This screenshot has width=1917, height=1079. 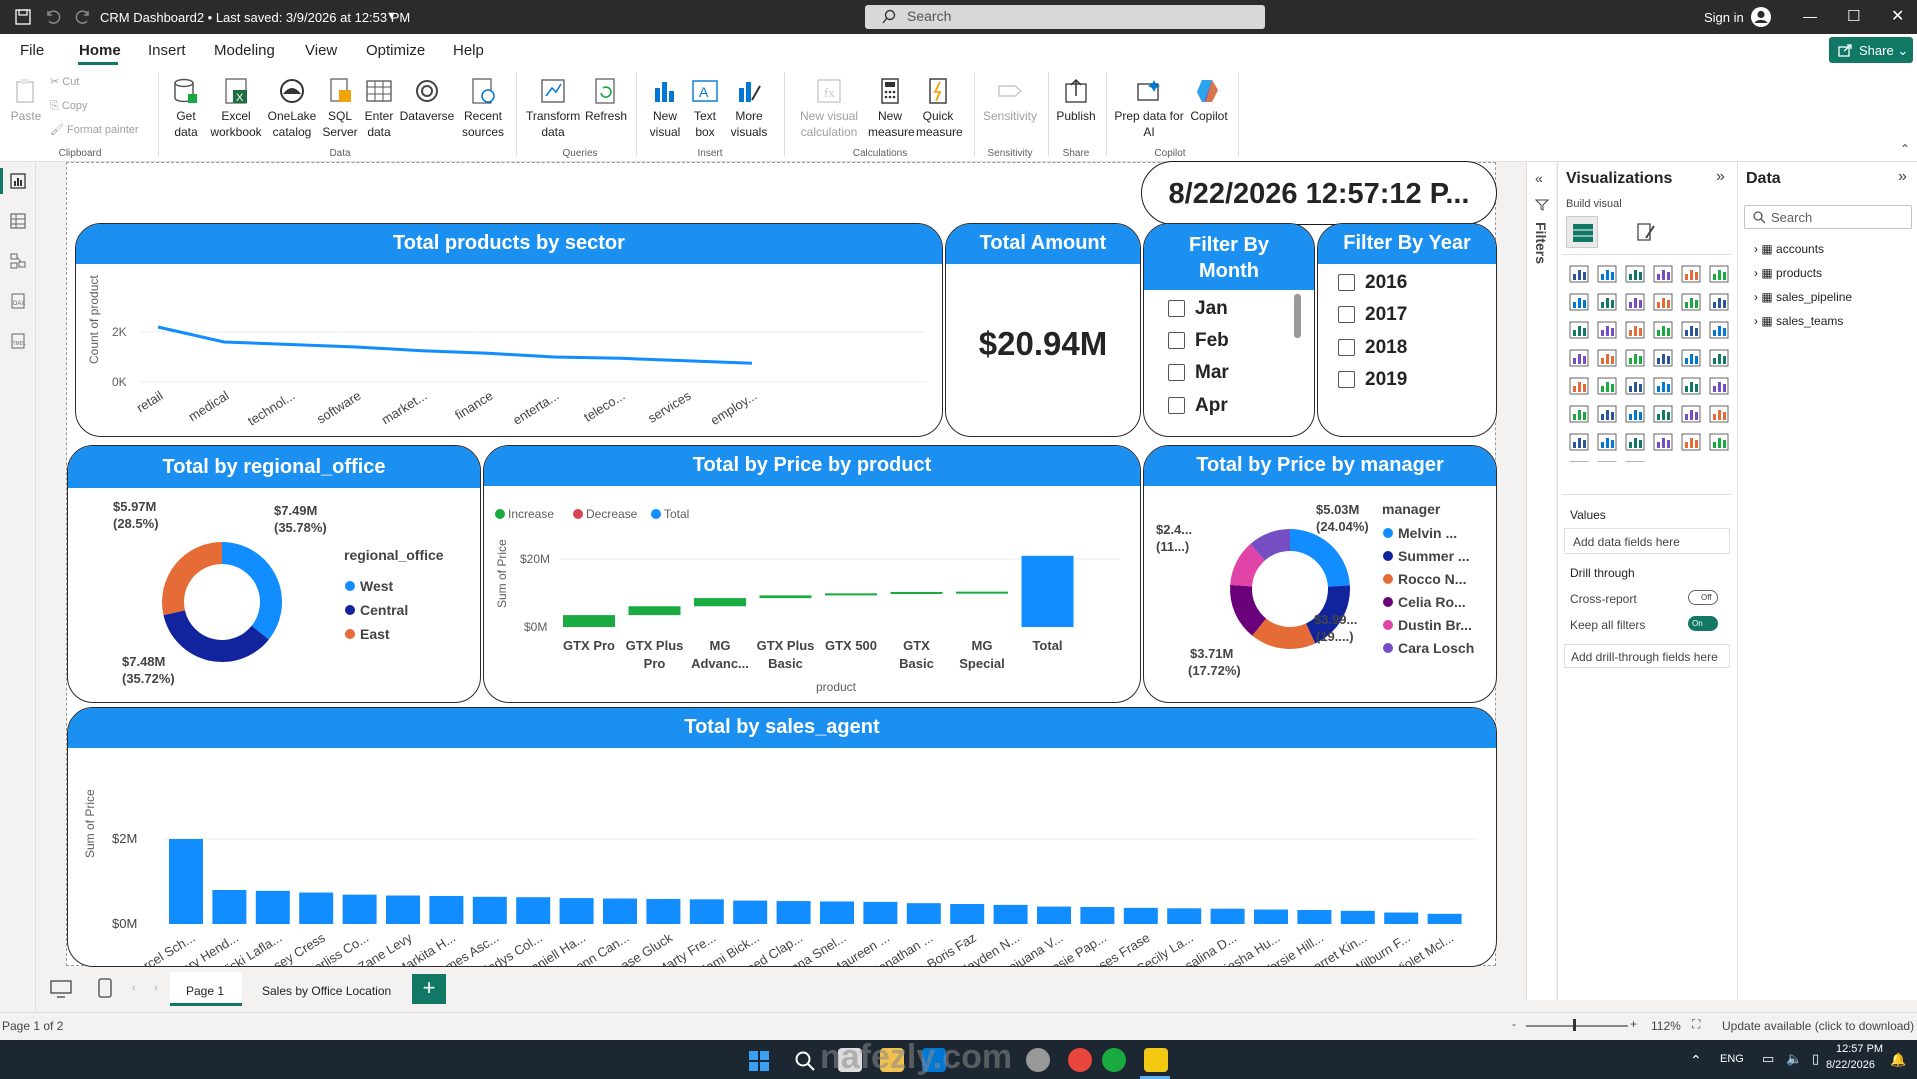 I want to click on new-measure-button: New measure, so click(x=891, y=106).